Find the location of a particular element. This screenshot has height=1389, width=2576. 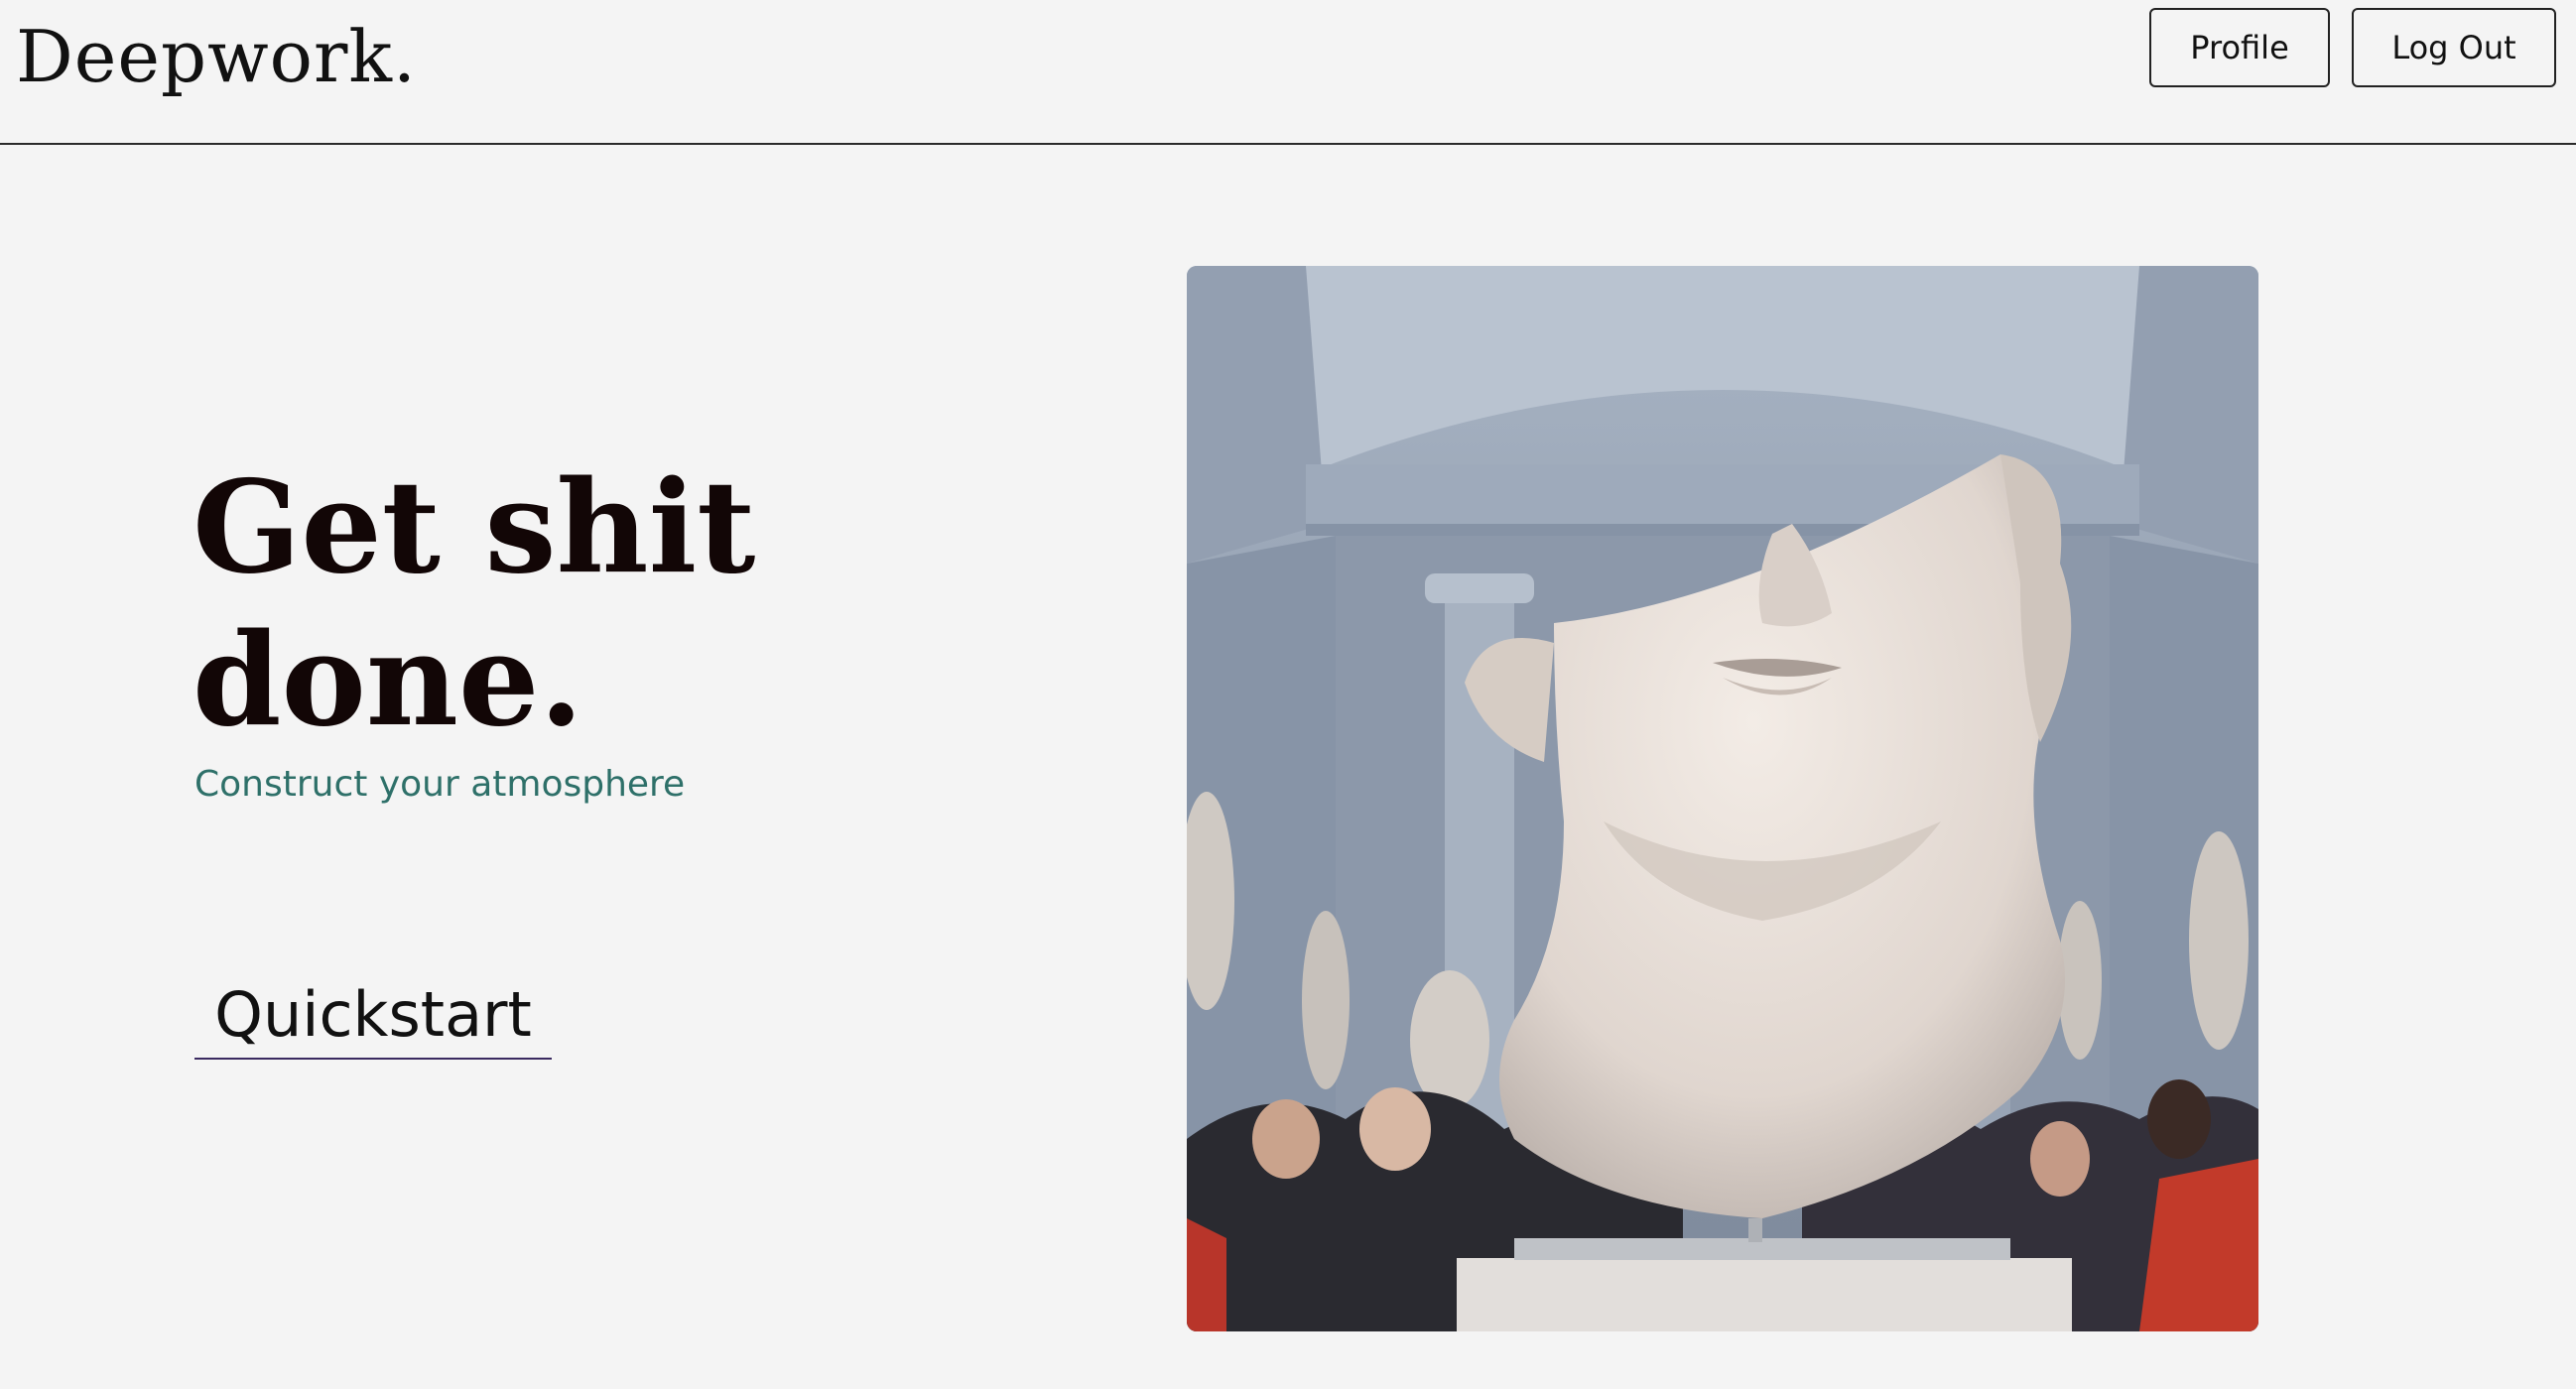

log-out-button: Log Out is located at coordinates (2454, 47).